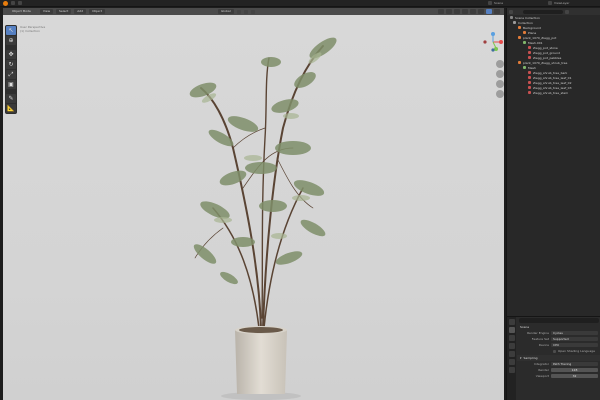 This screenshot has height=400, width=600. I want to click on osl-checkbox, so click(554, 351).